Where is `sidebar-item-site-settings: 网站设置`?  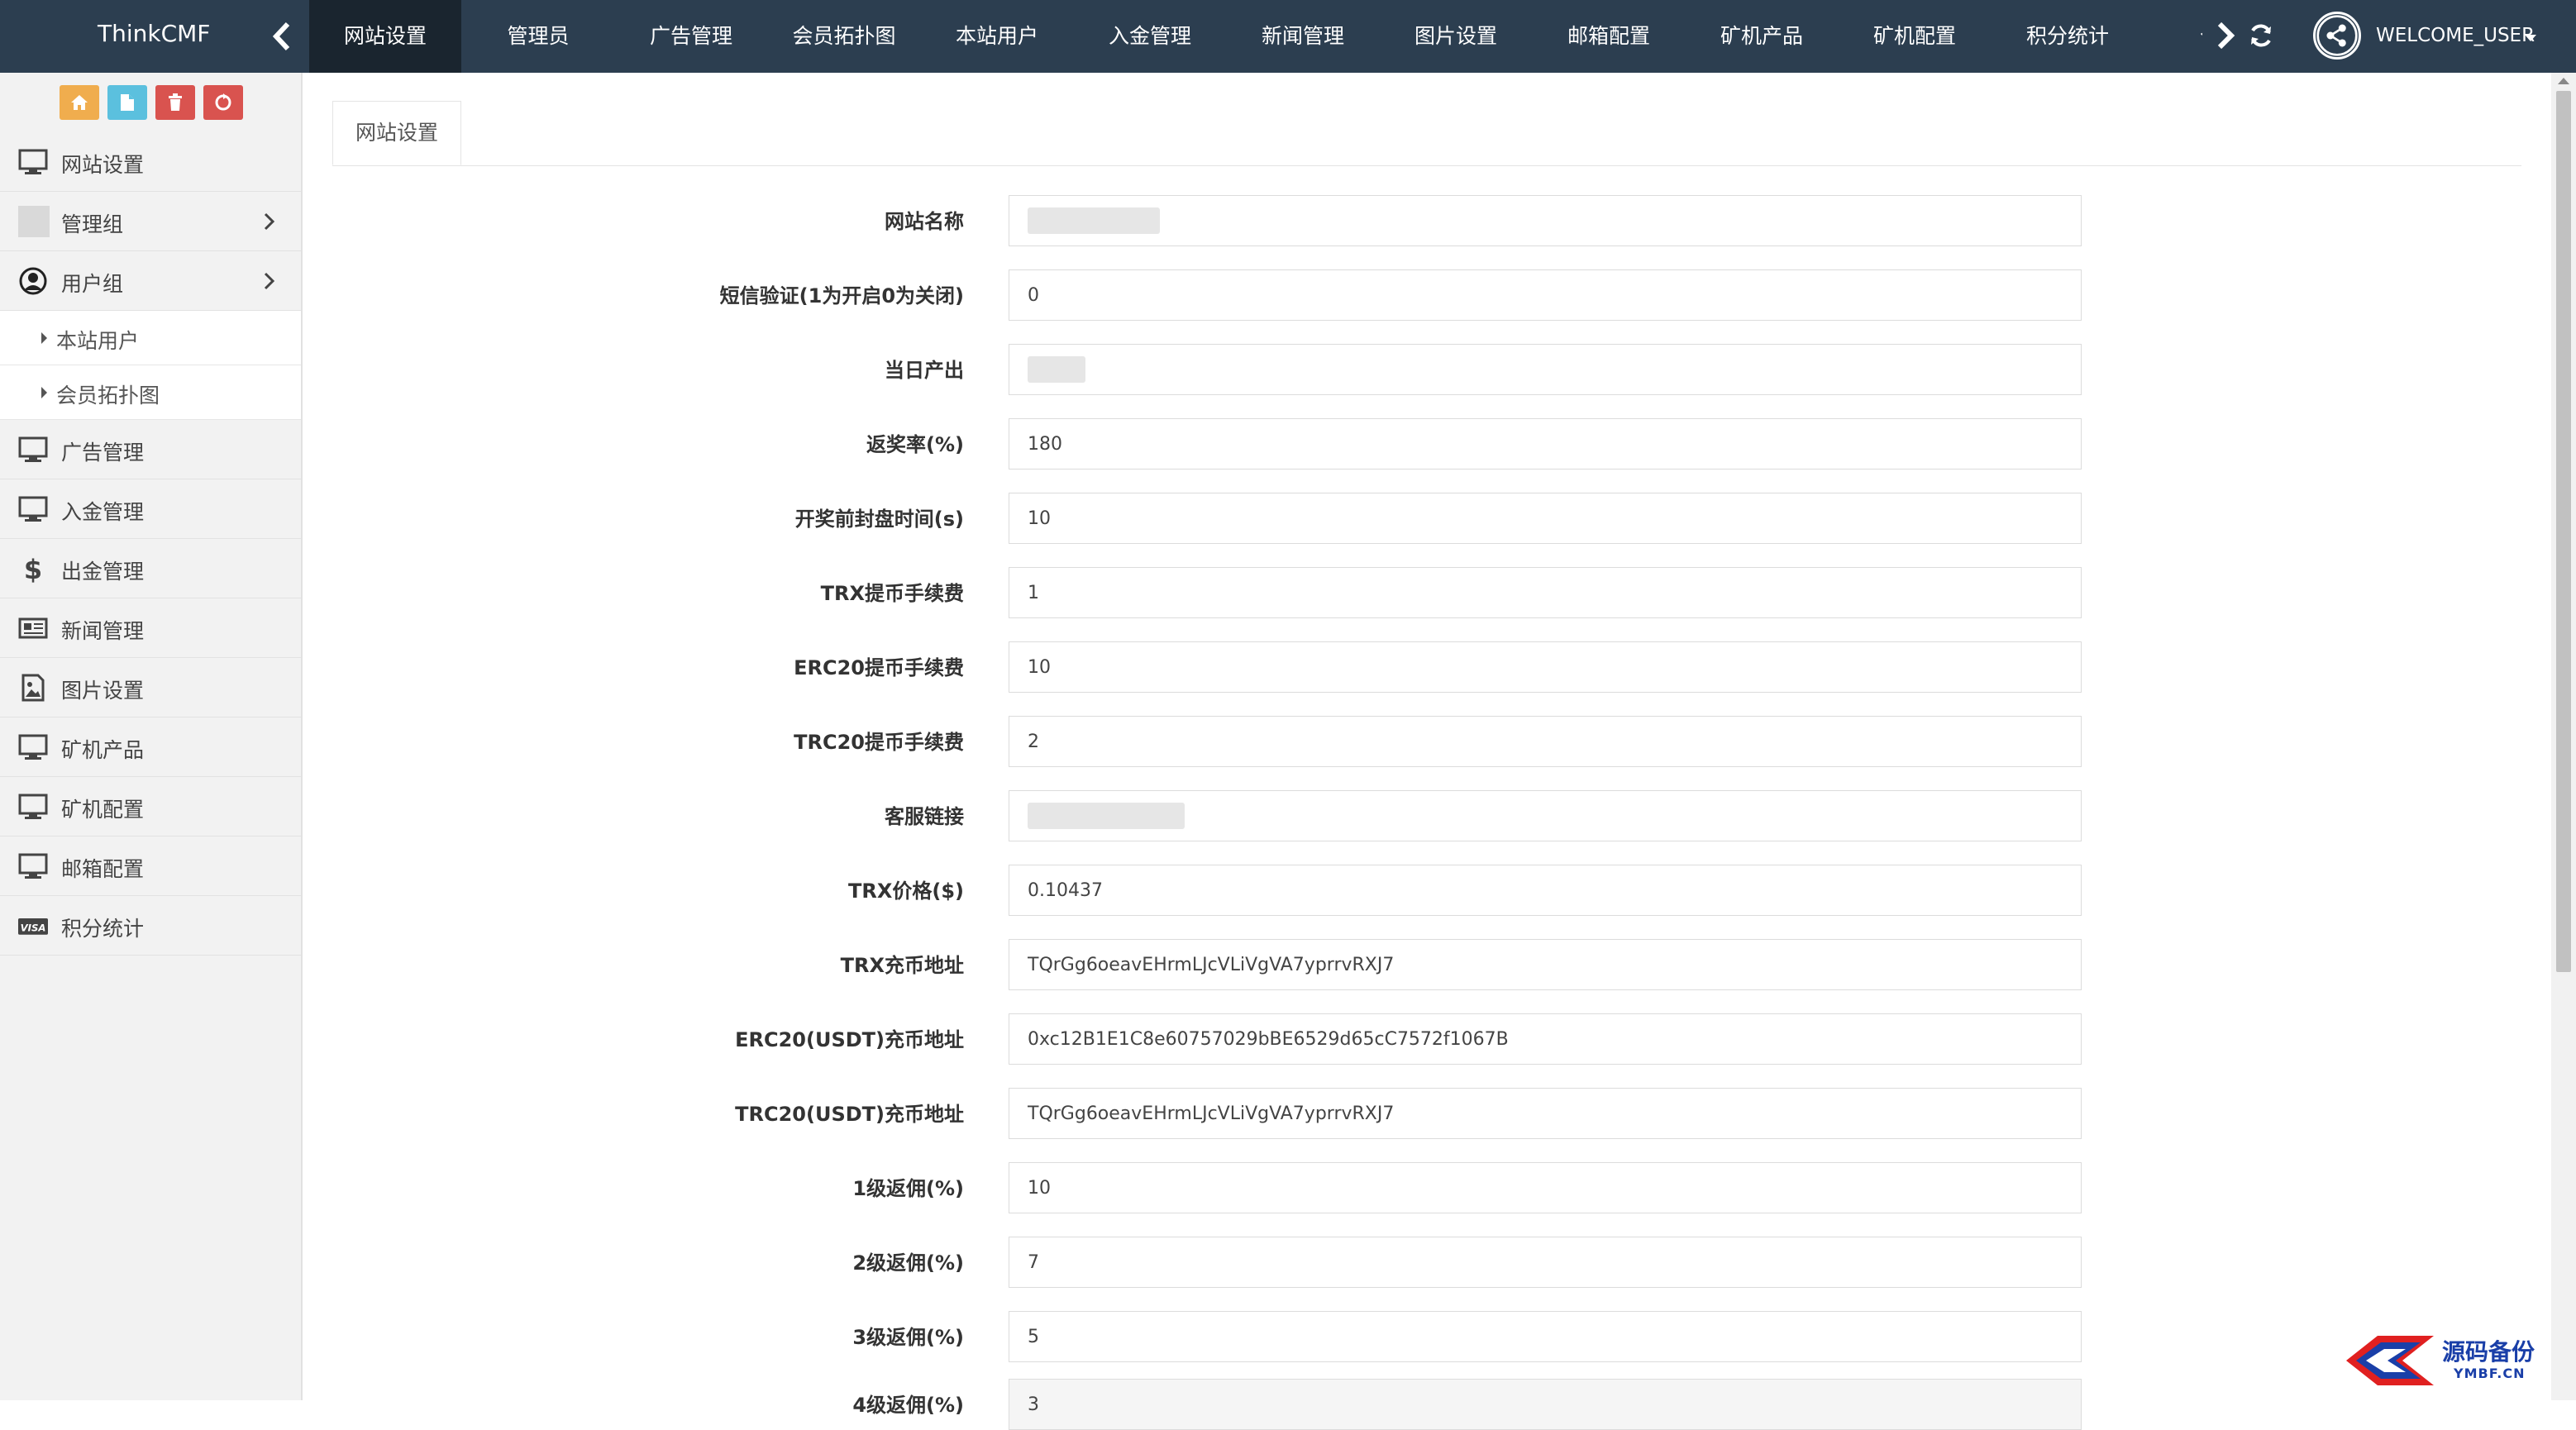
sidebar-item-site-settings: 网站设置 is located at coordinates (150, 162).